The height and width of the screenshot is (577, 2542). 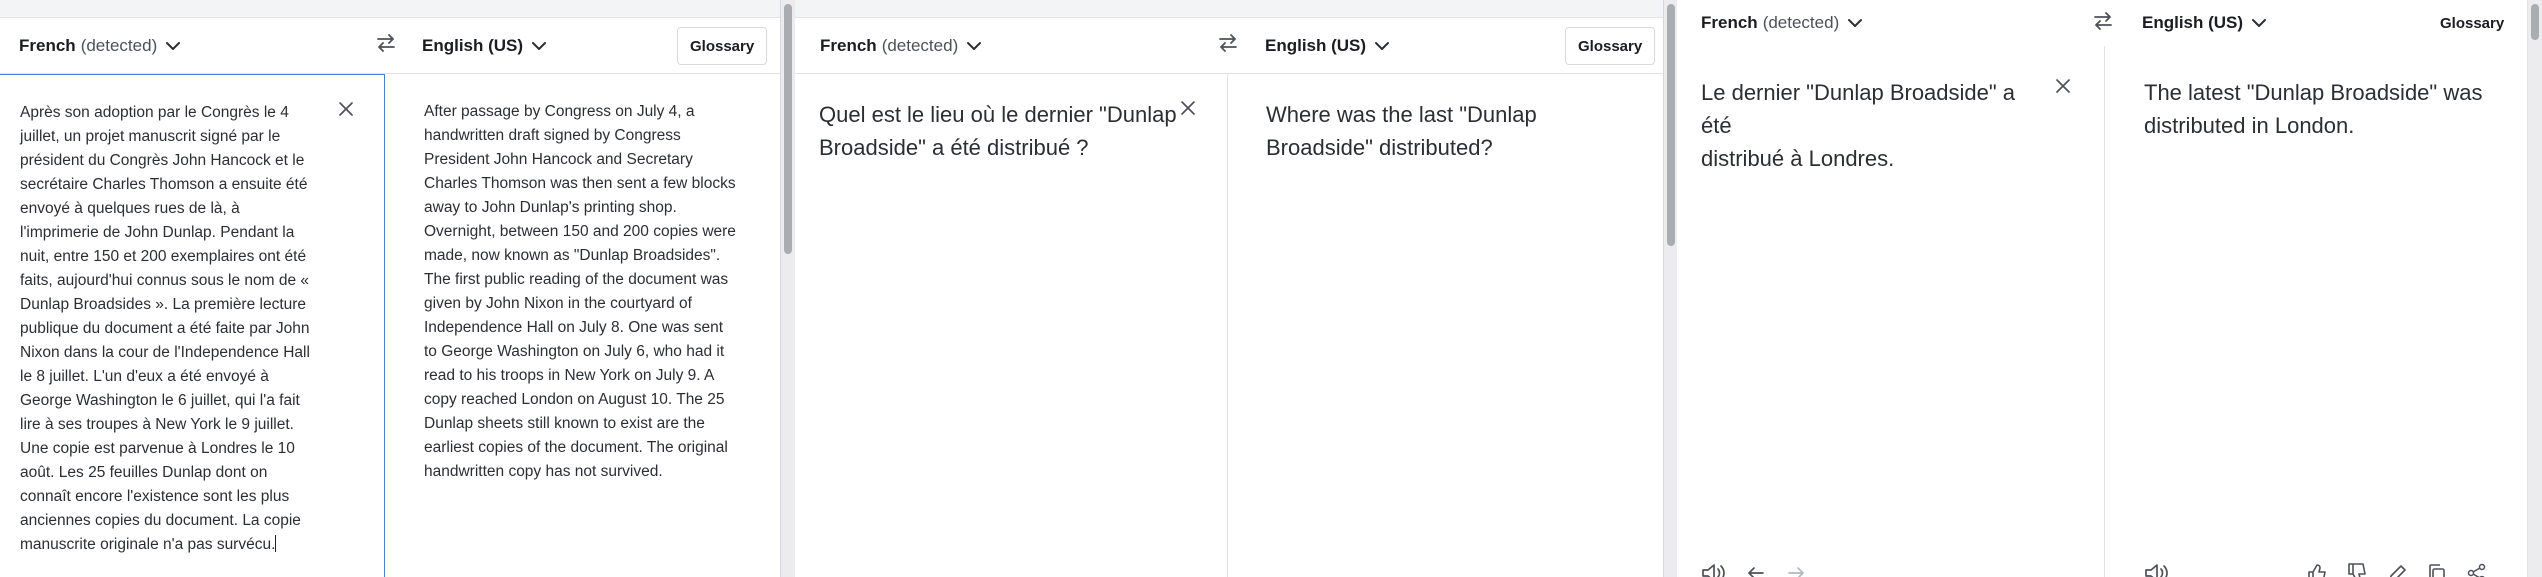 What do you see at coordinates (2437, 570) in the screenshot?
I see `copy-icon` at bounding box center [2437, 570].